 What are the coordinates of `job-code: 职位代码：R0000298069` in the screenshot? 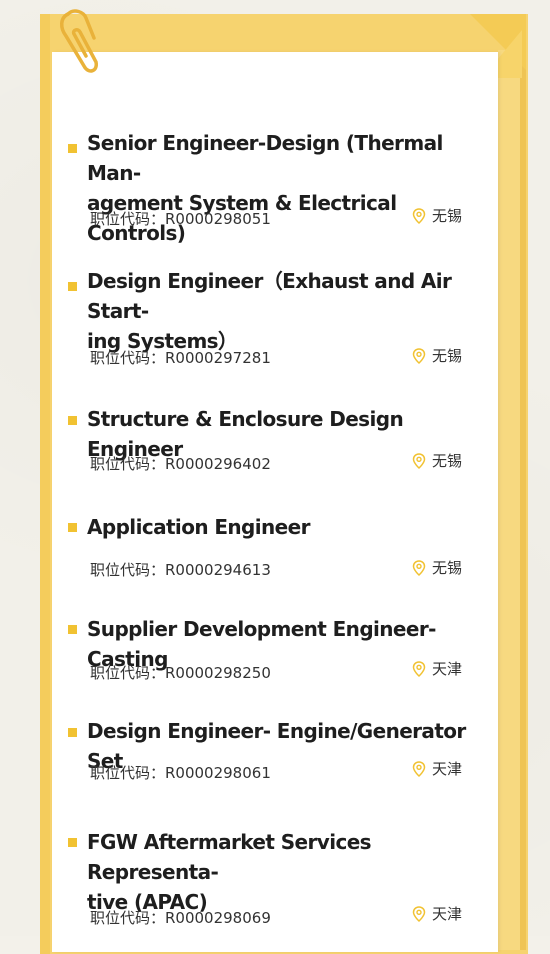 It's located at (180, 918).